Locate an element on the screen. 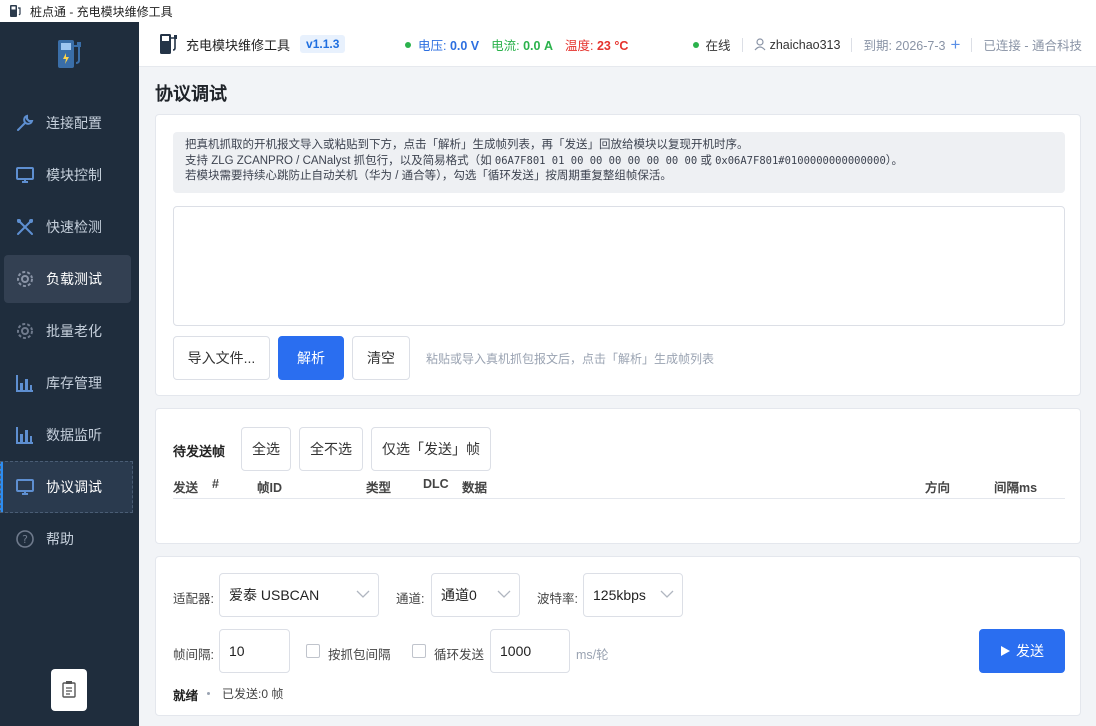 Image resolution: width=1096 pixels, height=726 pixels. sidebar-item-quick-check: 快速检测 is located at coordinates (69, 227).